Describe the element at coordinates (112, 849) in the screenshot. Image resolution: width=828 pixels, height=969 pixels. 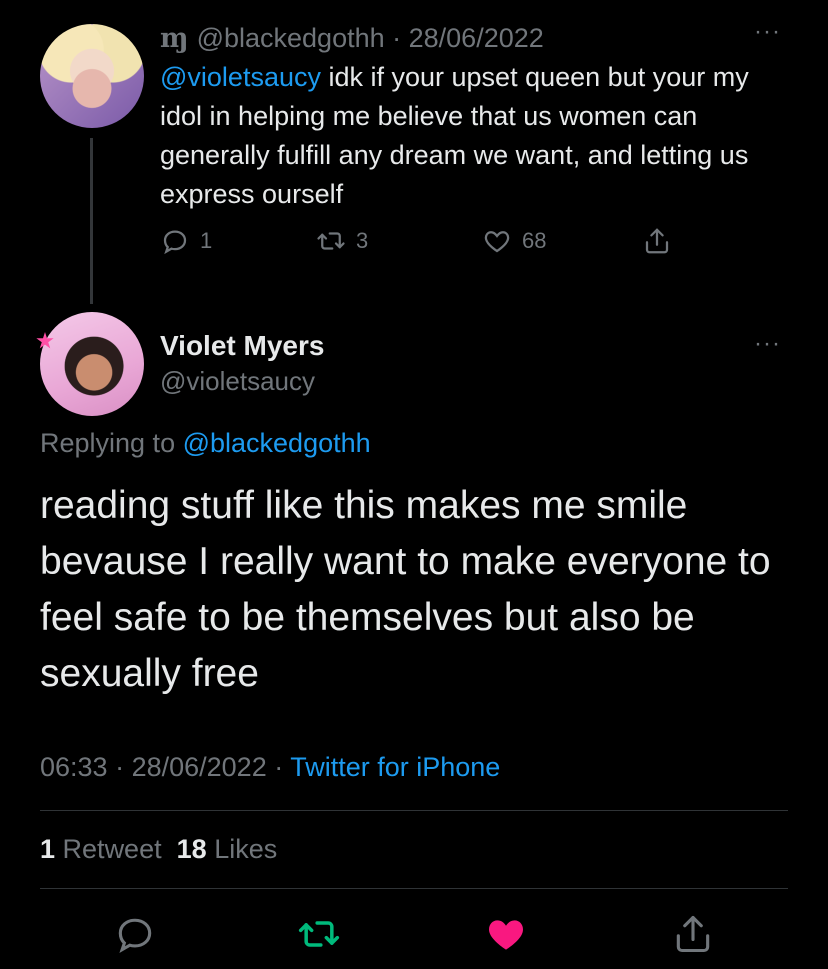
I see `retweets-label: Retweet` at that location.